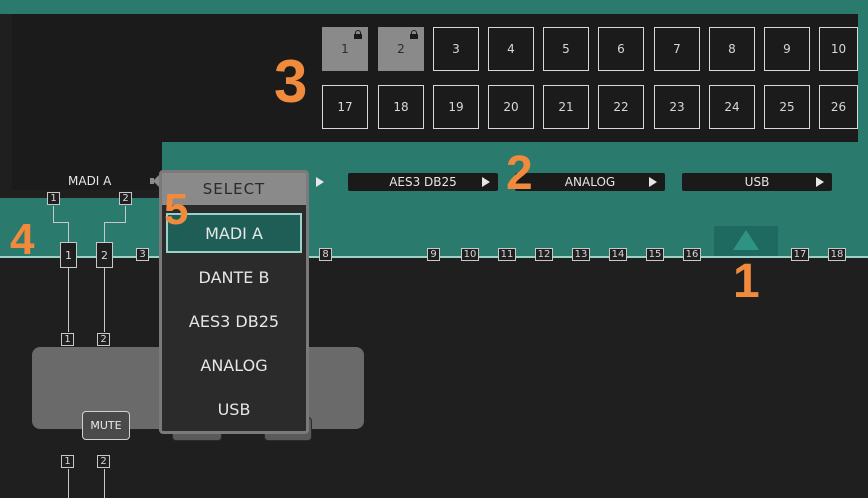 This screenshot has height=498, width=868. I want to click on source-bar-label: ANALOG, so click(590, 182).